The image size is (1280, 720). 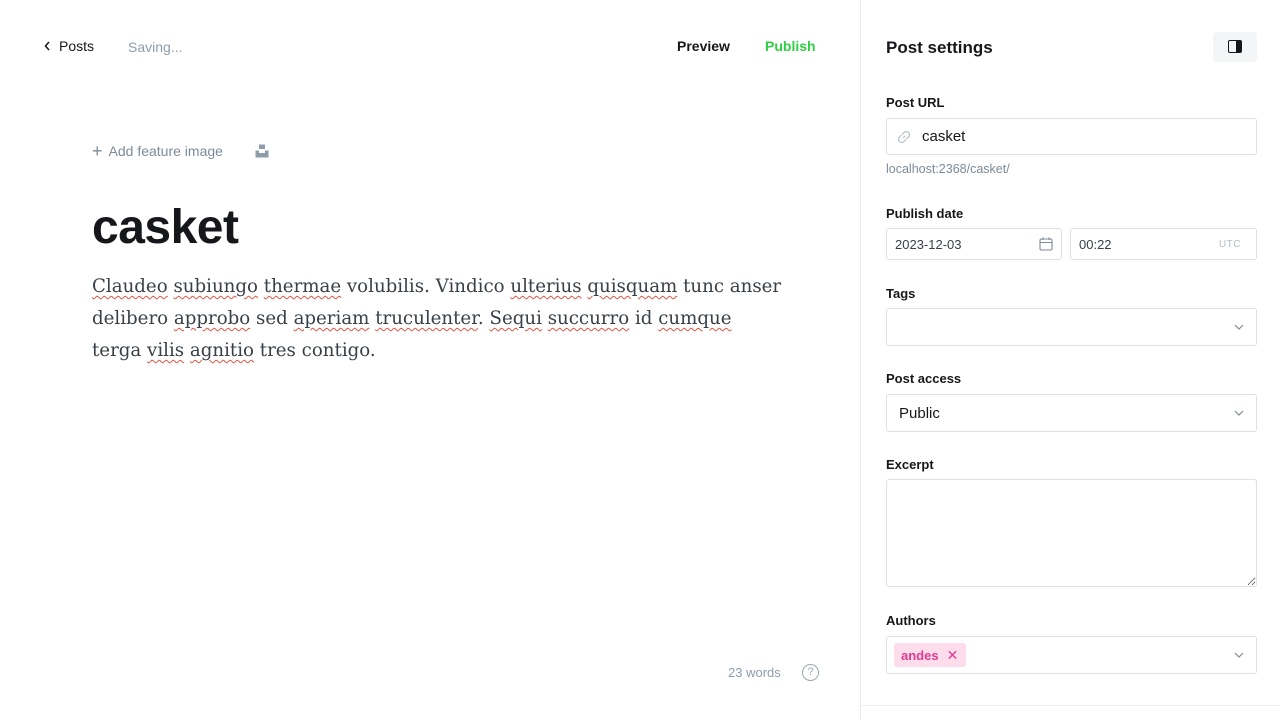 I want to click on body-text-run: volubilis. Vindico, so click(x=426, y=286).